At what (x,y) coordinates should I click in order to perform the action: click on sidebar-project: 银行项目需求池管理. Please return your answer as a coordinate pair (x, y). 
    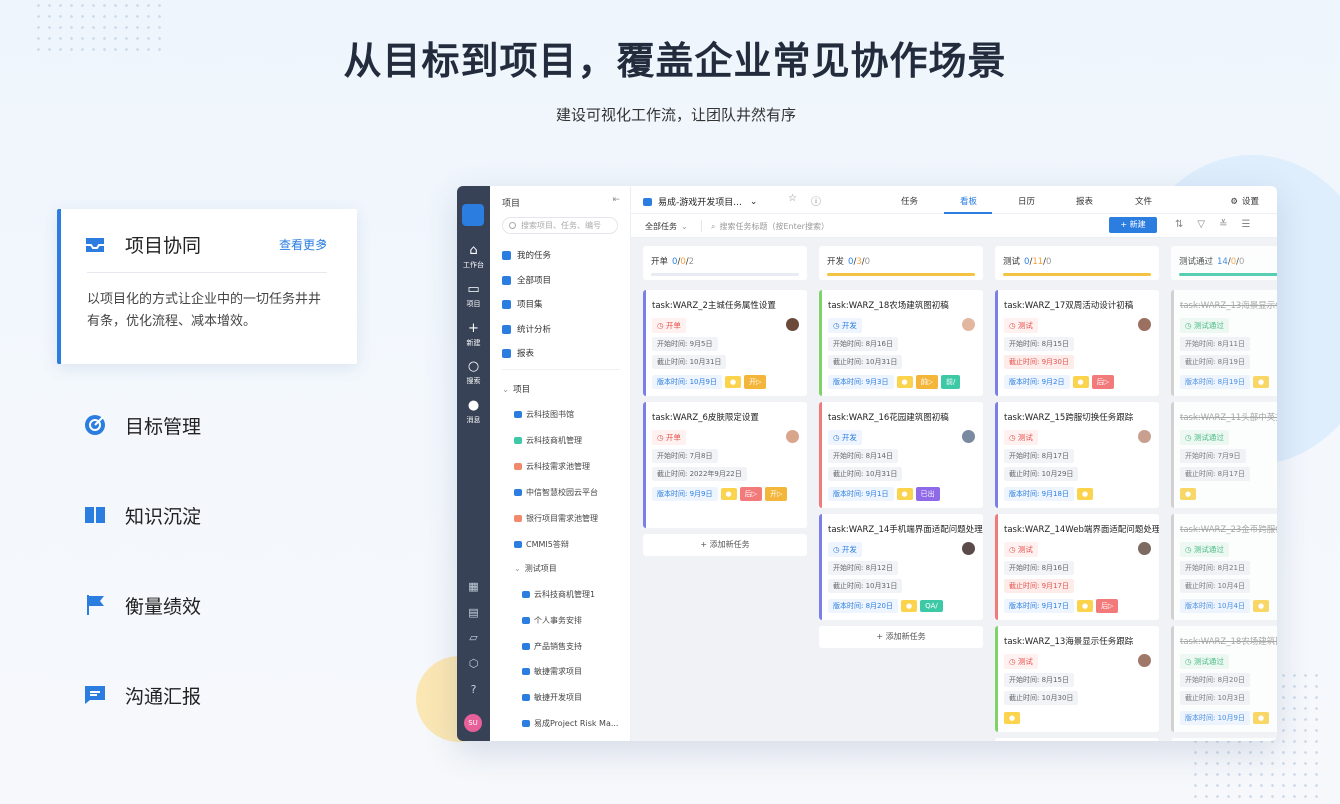
    Looking at the image, I should click on (556, 518).